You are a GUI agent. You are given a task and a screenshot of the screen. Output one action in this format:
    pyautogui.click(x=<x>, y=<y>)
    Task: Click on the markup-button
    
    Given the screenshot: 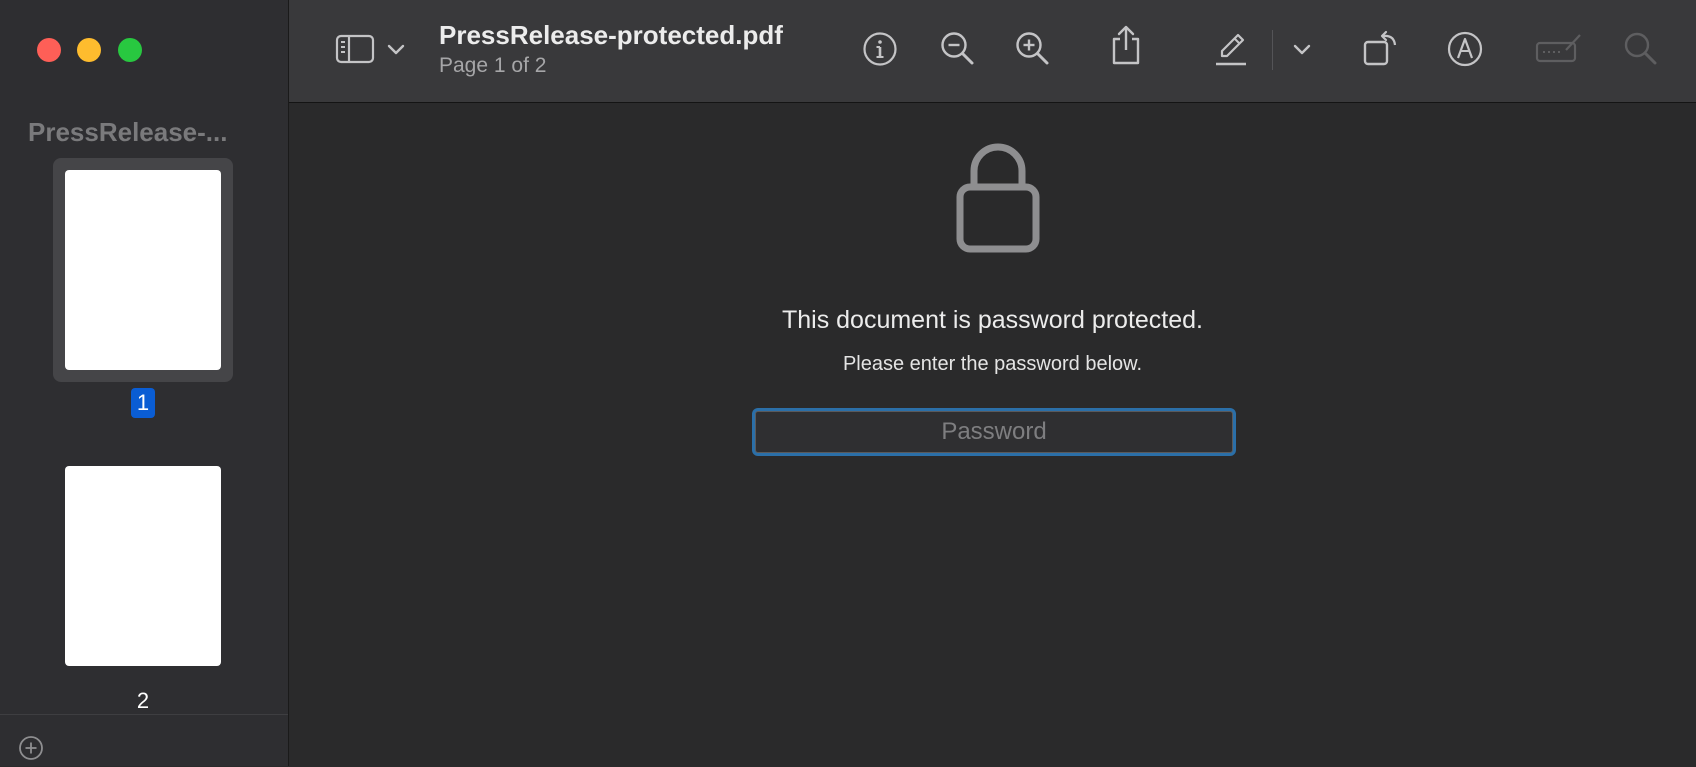 What is the action you would take?
    pyautogui.click(x=1465, y=49)
    